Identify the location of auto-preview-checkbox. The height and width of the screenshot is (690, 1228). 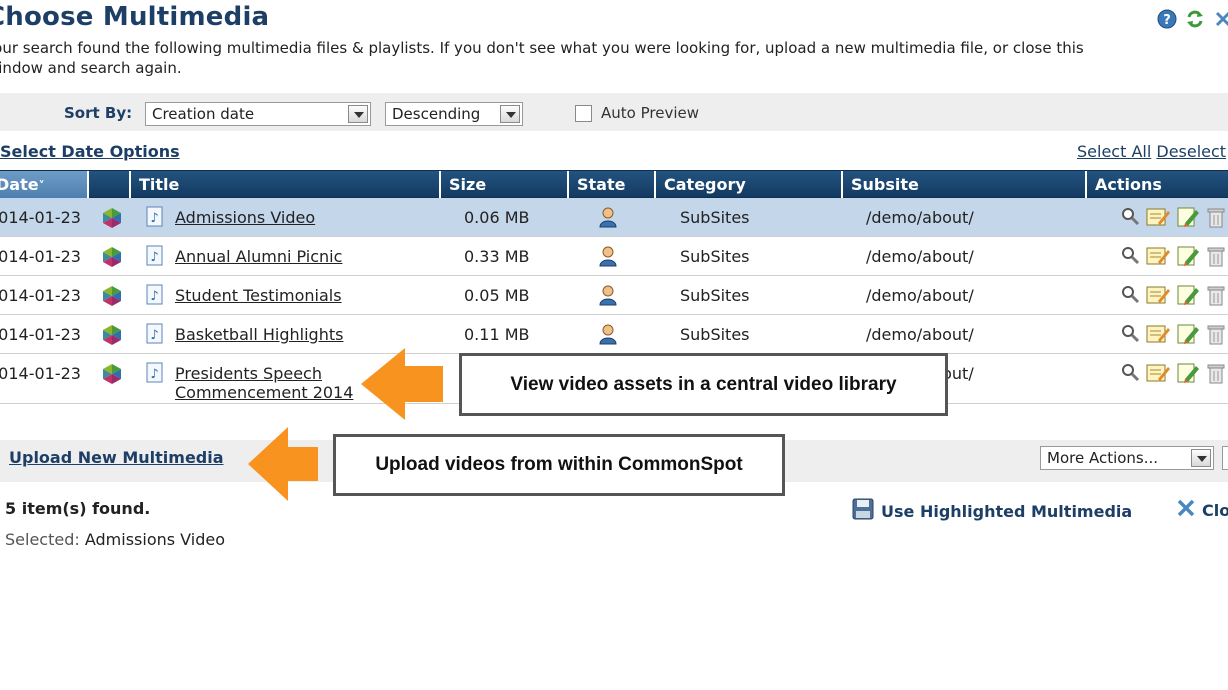
(583, 113).